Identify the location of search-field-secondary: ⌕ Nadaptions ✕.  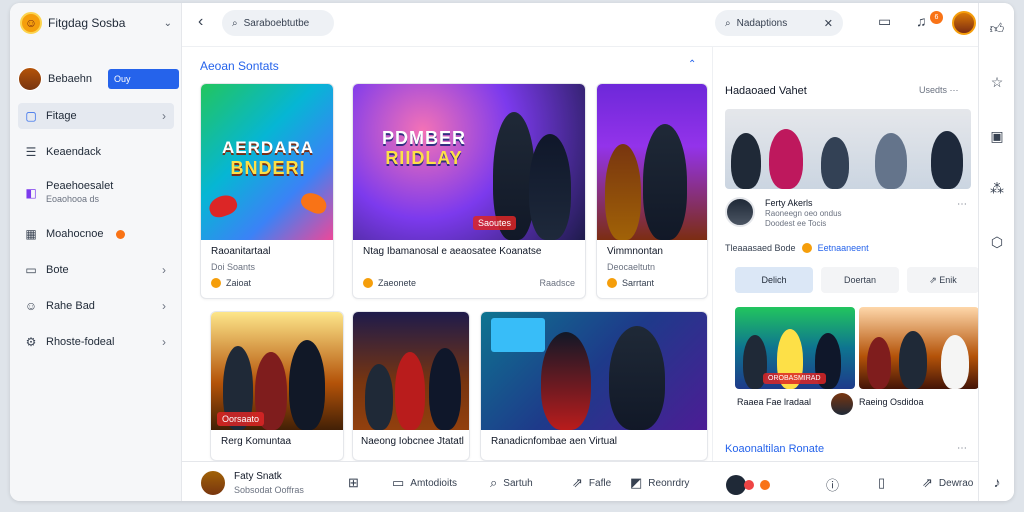
(779, 23).